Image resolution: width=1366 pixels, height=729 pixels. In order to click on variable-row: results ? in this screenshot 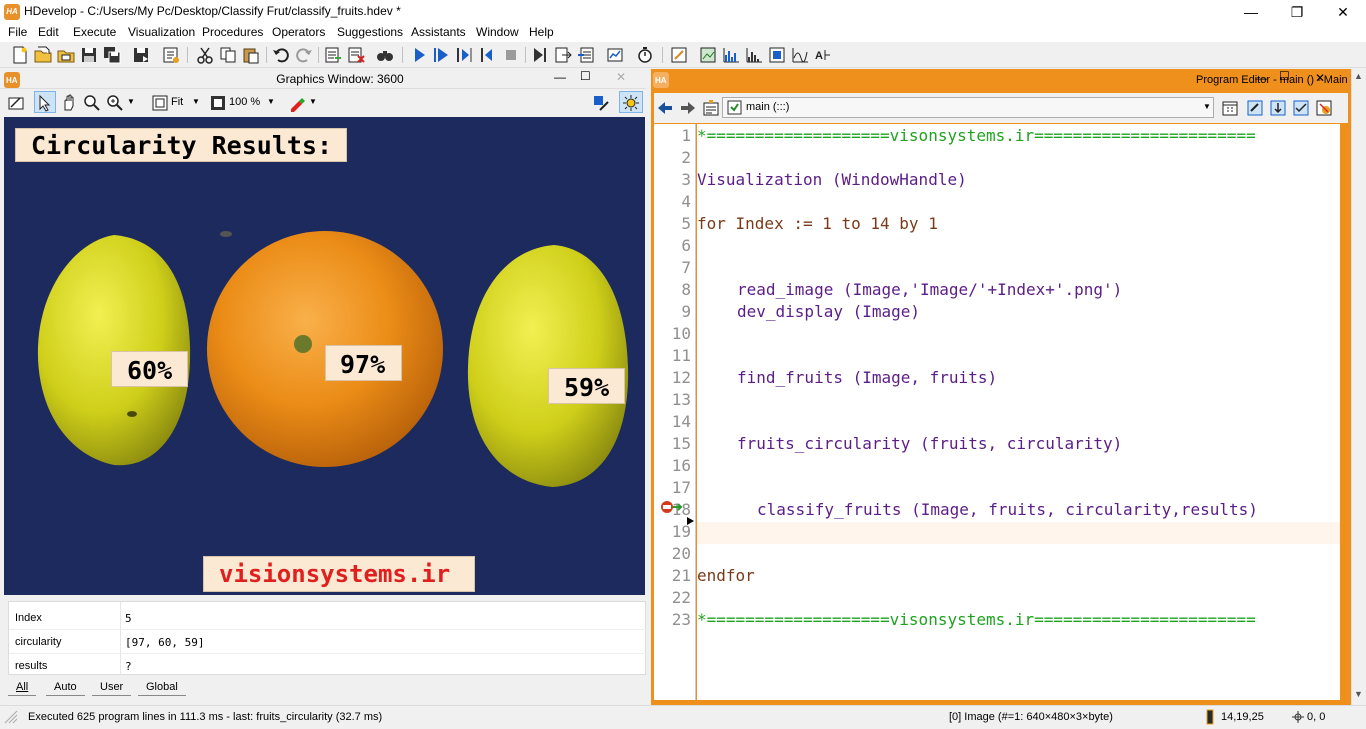, I will do `click(328, 666)`.